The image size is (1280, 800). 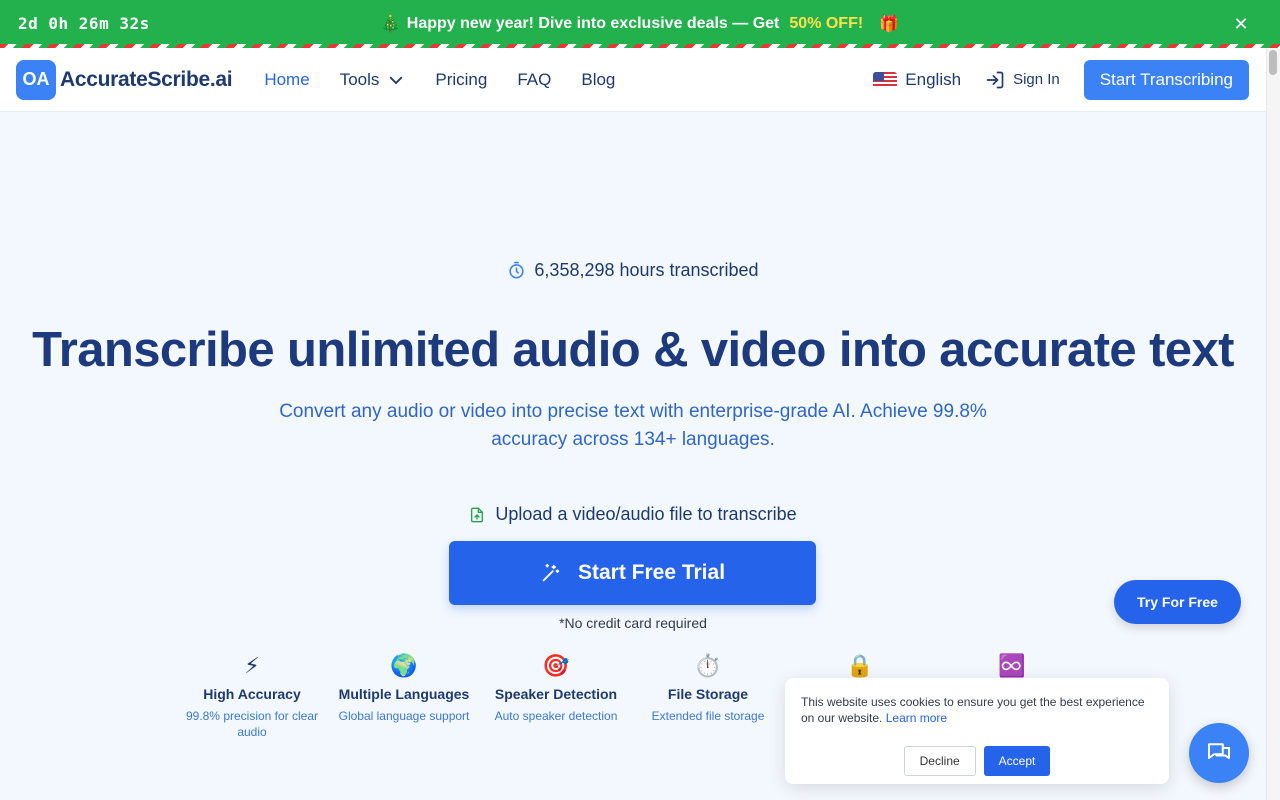 I want to click on feature-title: File Storage, so click(x=708, y=694).